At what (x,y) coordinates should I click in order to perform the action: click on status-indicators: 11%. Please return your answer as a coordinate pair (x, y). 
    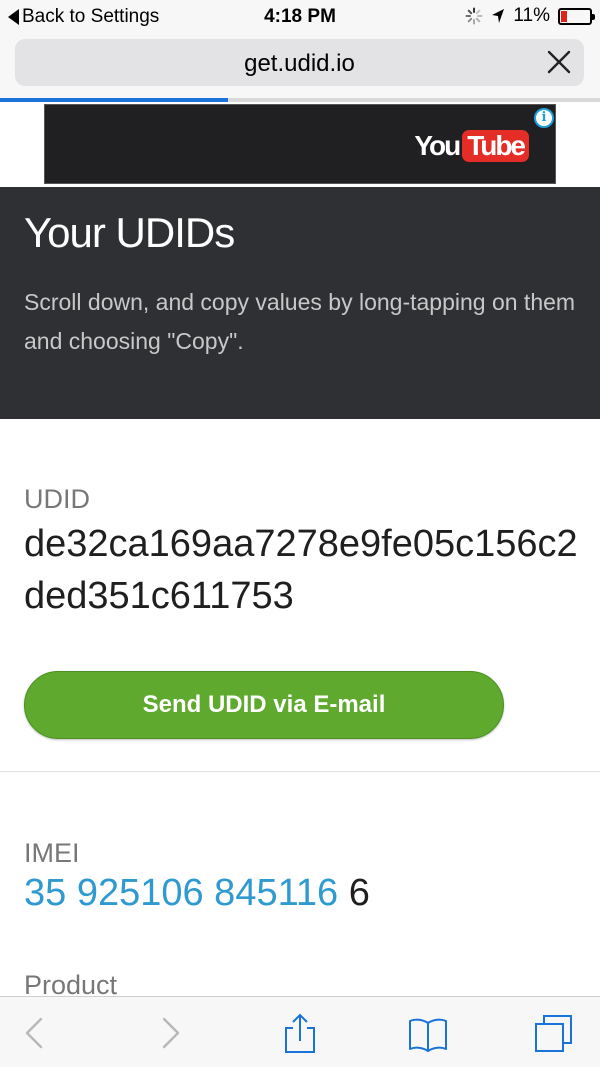
    Looking at the image, I should click on (530, 16).